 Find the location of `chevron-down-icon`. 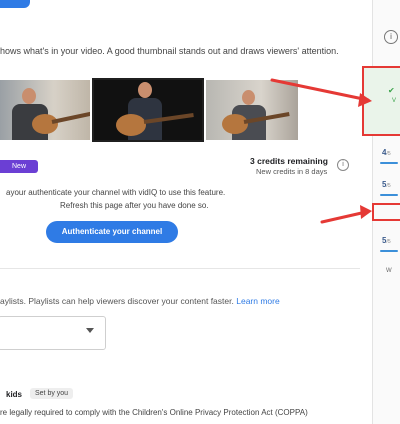

chevron-down-icon is located at coordinates (90, 330).